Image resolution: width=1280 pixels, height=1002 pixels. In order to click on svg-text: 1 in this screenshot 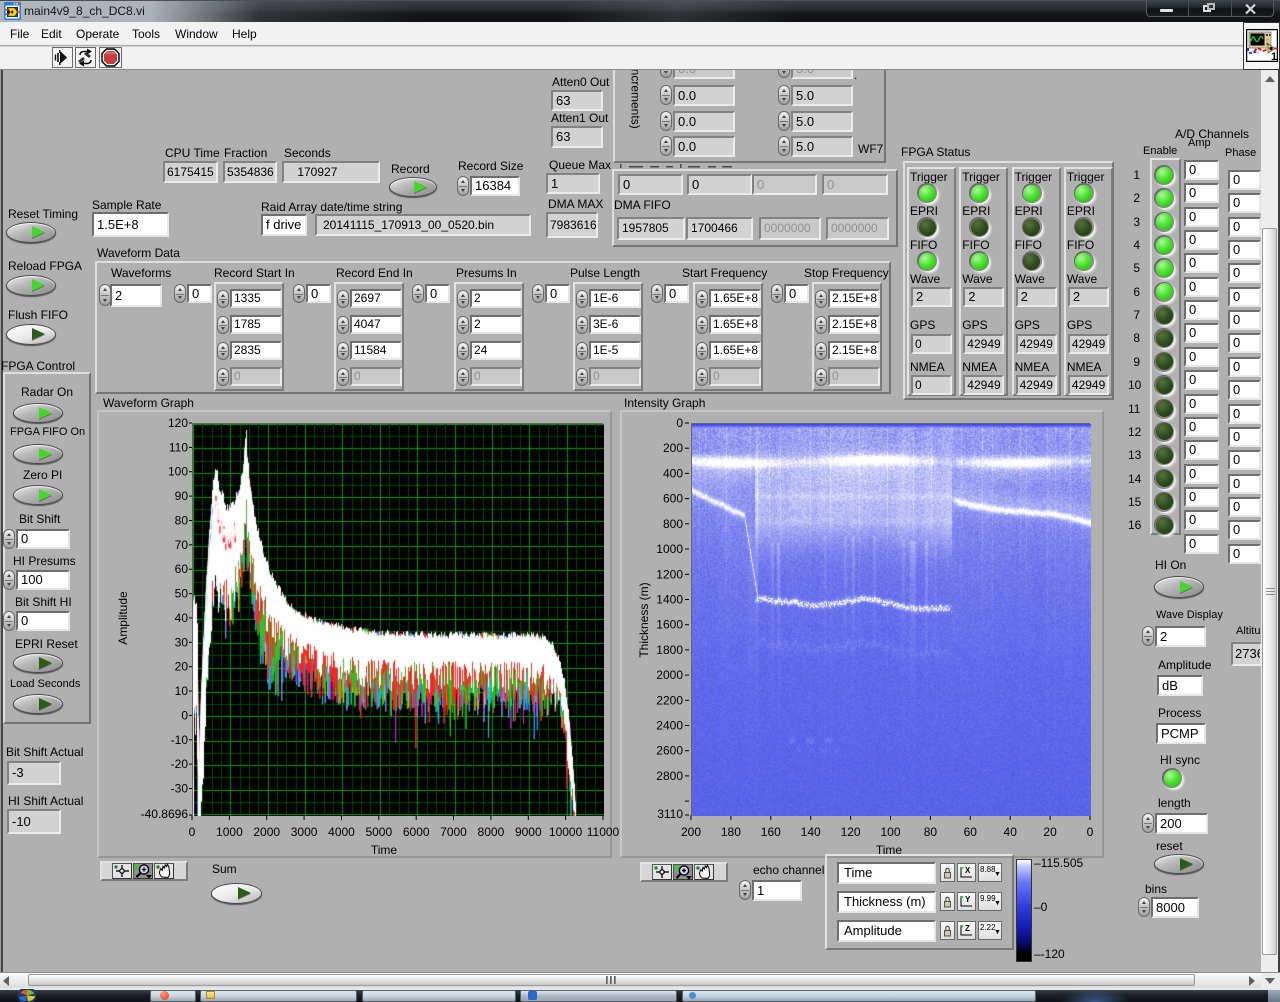, I will do `click(1274, 56)`.